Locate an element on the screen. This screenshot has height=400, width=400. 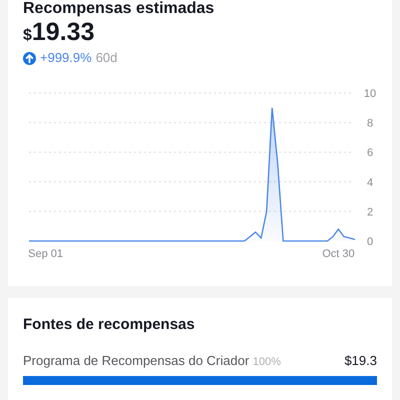
y-tick-label: 6 is located at coordinates (370, 153).